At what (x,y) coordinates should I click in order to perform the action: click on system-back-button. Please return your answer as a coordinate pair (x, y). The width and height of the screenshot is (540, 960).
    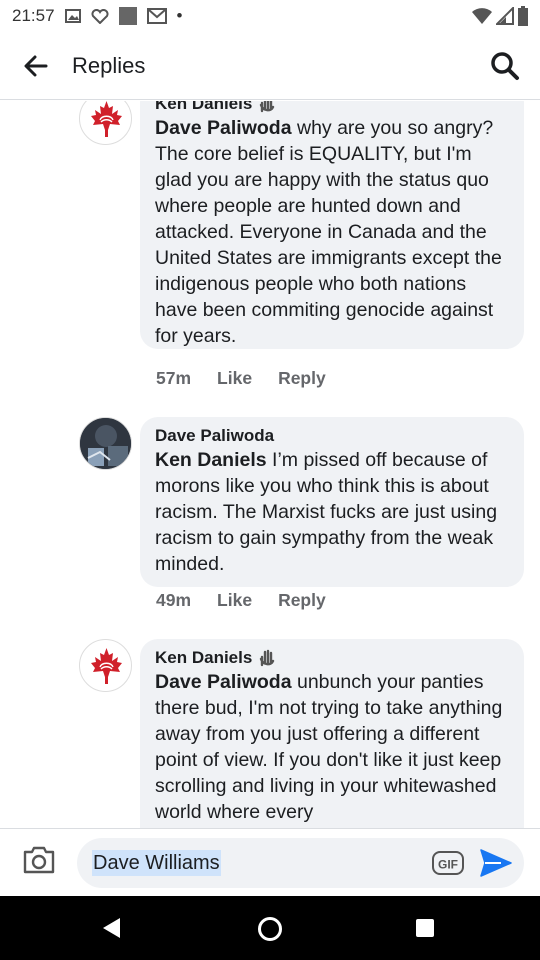
    Looking at the image, I should click on (111, 930).